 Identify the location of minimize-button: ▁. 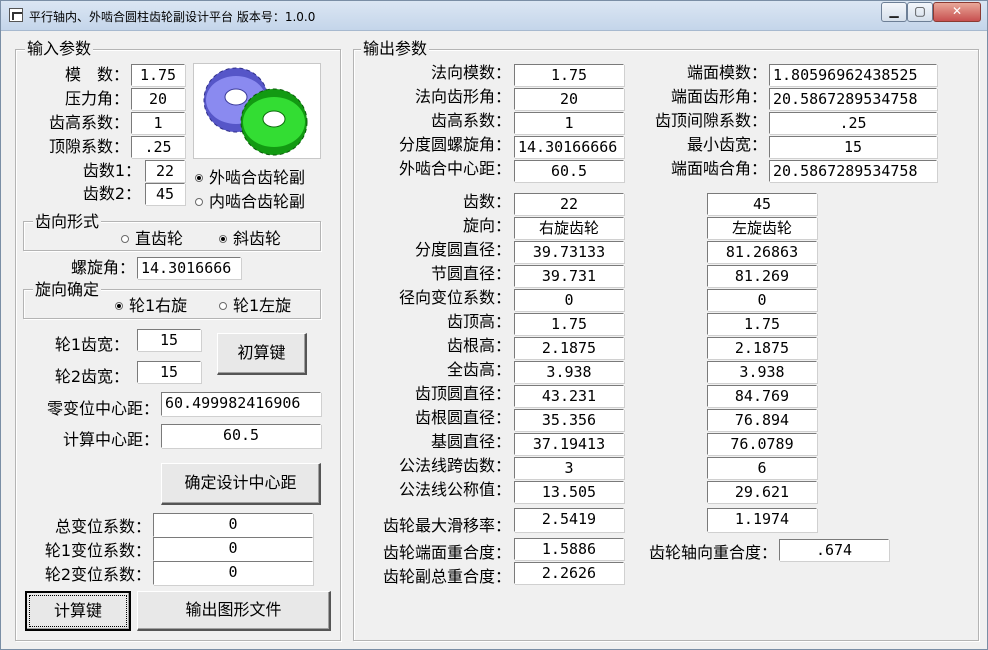
(894, 12).